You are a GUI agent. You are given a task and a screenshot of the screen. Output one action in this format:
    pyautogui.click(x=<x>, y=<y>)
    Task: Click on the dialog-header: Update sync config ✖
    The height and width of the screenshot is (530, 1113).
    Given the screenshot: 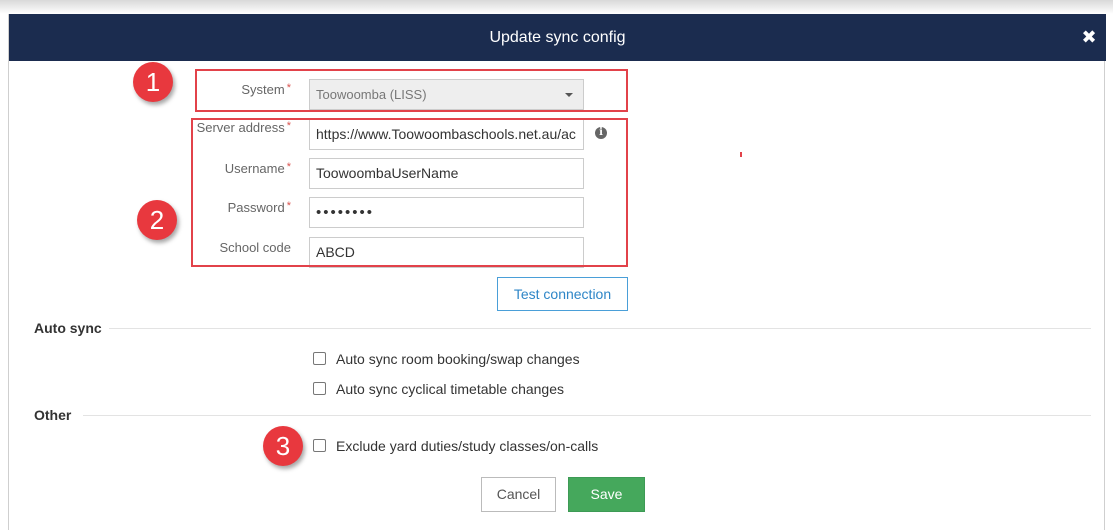 What is the action you would take?
    pyautogui.click(x=557, y=37)
    